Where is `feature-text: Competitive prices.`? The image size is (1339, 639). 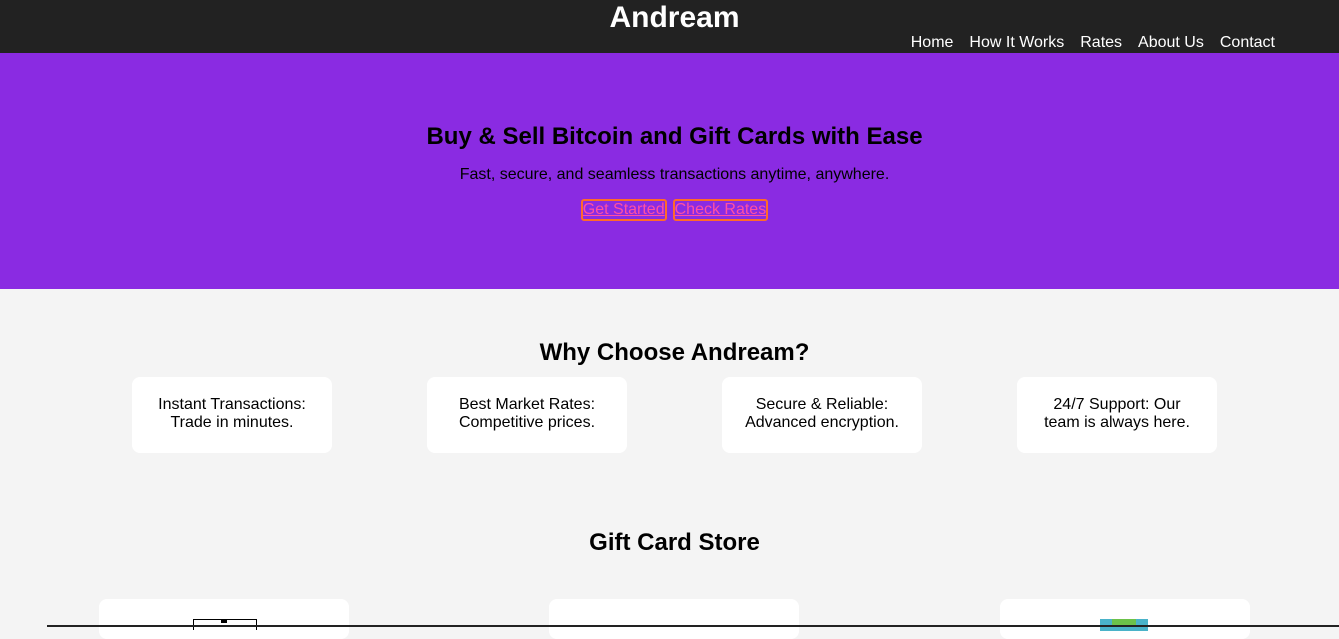
feature-text: Competitive prices. is located at coordinates (527, 422).